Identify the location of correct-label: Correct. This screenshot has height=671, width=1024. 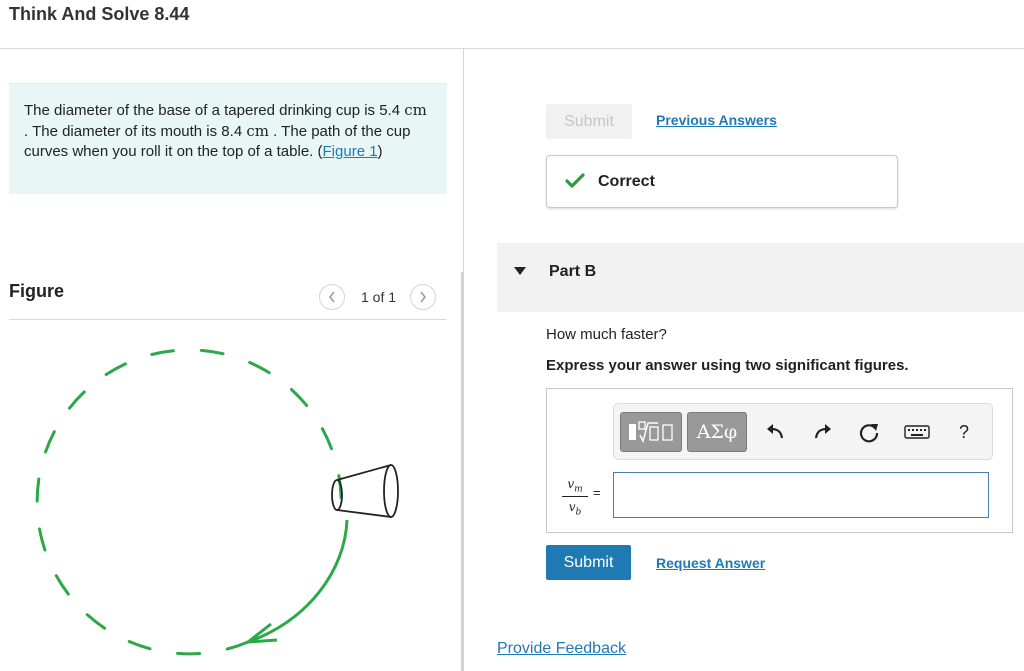
(626, 181).